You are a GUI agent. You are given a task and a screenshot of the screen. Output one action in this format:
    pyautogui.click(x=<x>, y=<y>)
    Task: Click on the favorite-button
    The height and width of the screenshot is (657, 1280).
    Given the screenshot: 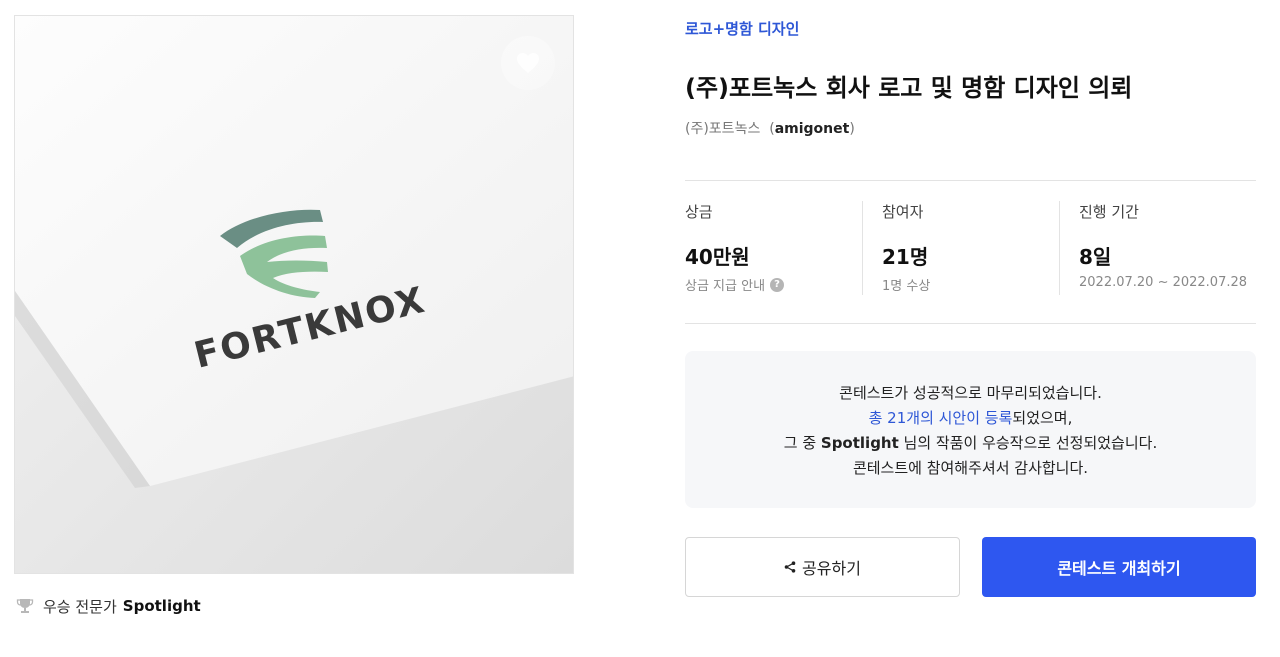 What is the action you would take?
    pyautogui.click(x=528, y=63)
    